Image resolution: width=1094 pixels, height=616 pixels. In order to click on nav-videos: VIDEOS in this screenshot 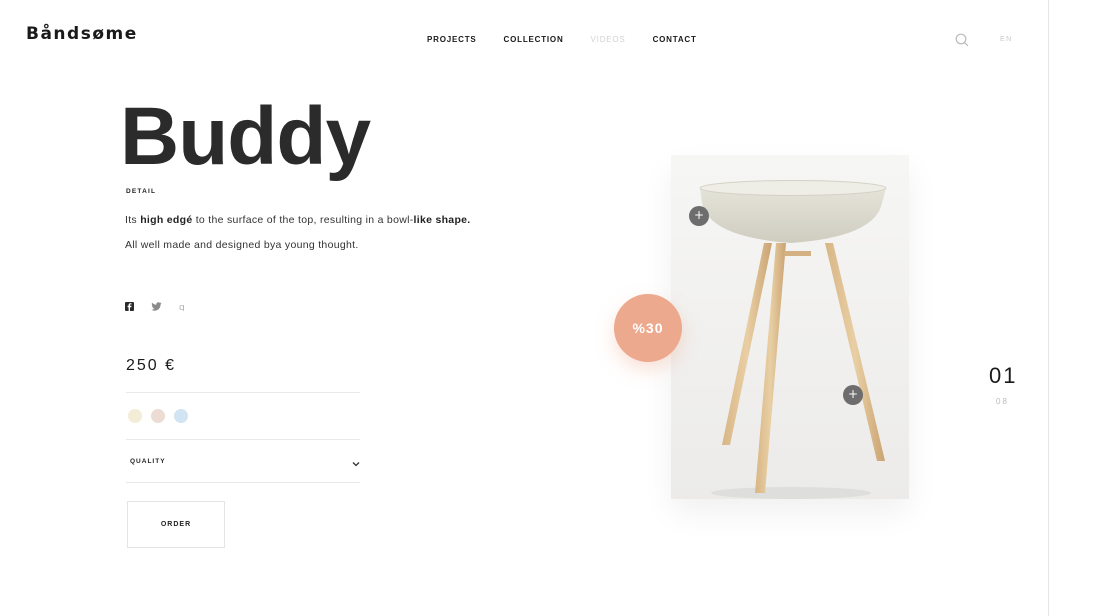, I will do `click(608, 39)`.